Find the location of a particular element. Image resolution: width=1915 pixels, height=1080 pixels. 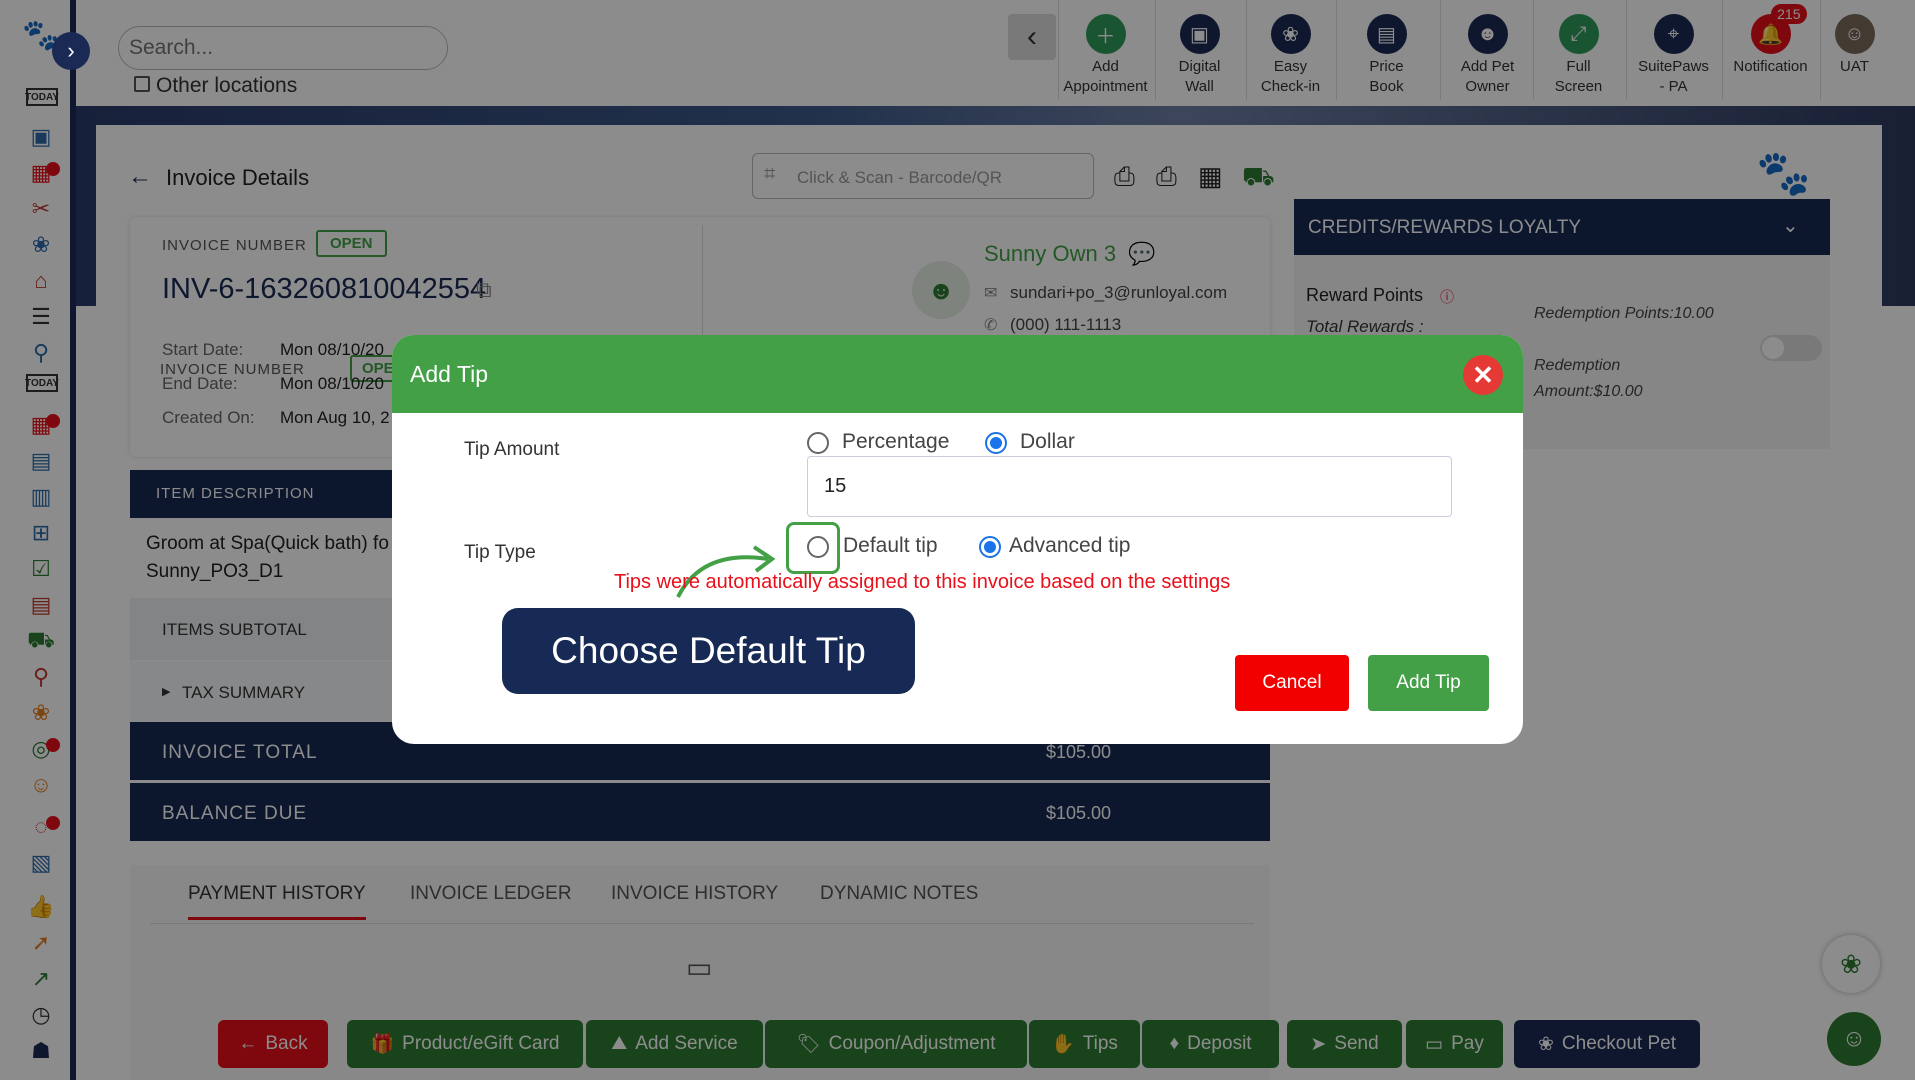

curved-arrow-icon is located at coordinates (726, 571).